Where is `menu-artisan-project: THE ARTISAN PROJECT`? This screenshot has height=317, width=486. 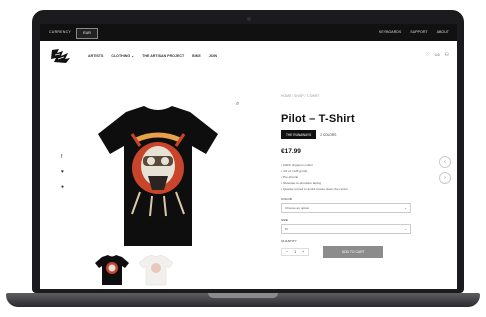
menu-artisan-project: THE ARTISAN PROJECT is located at coordinates (163, 56).